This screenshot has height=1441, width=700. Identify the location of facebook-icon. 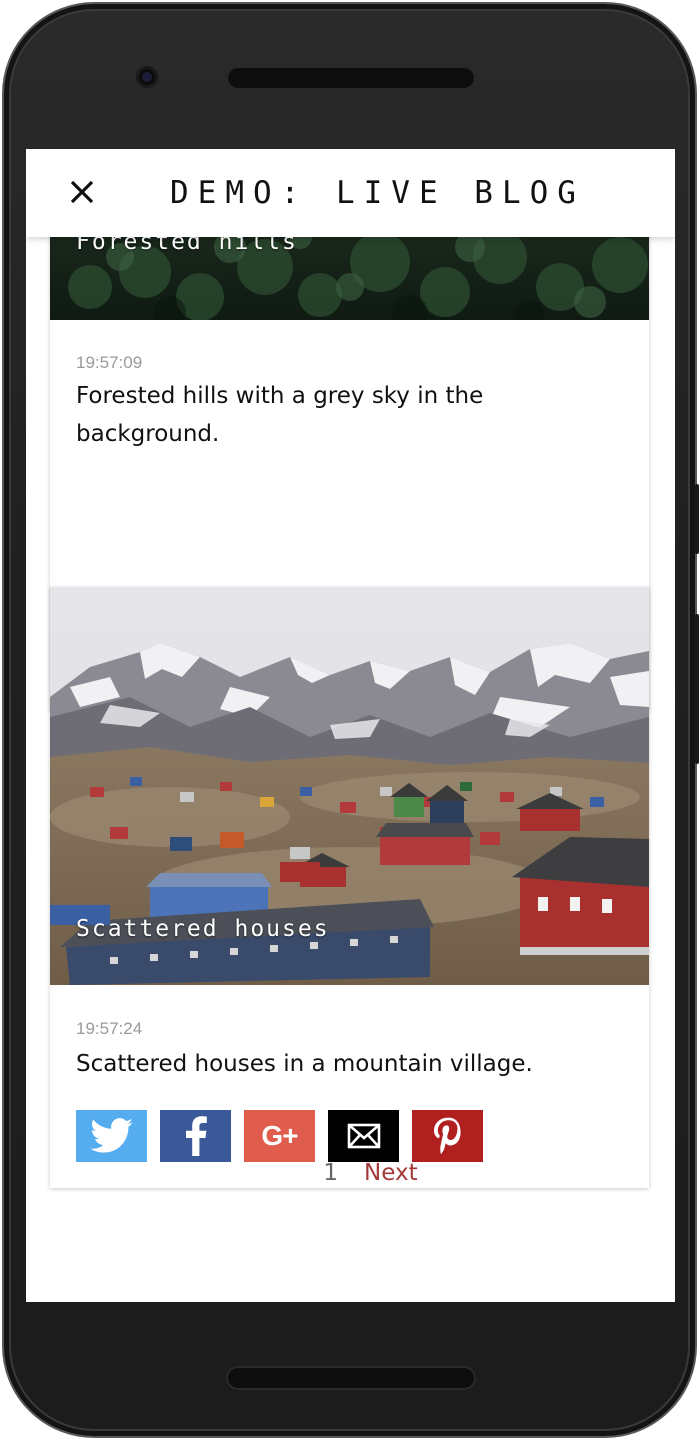
(196, 1136).